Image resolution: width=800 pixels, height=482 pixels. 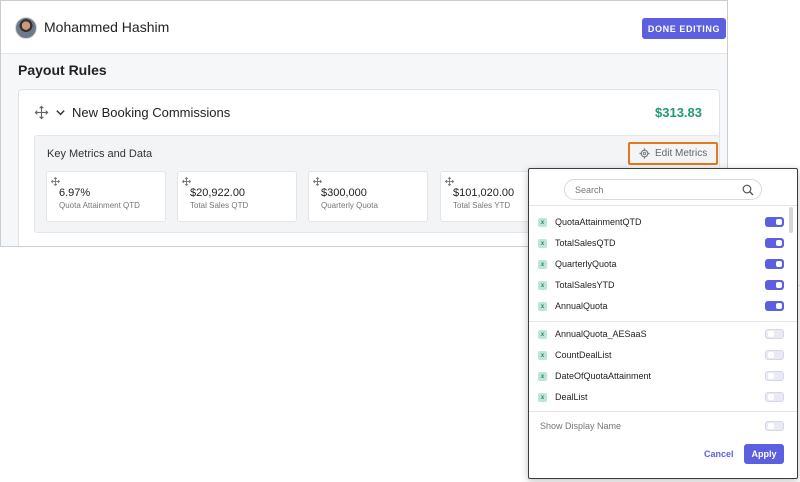 What do you see at coordinates (661, 264) in the screenshot?
I see `metric-option-row: x QuarterlyQuota` at bounding box center [661, 264].